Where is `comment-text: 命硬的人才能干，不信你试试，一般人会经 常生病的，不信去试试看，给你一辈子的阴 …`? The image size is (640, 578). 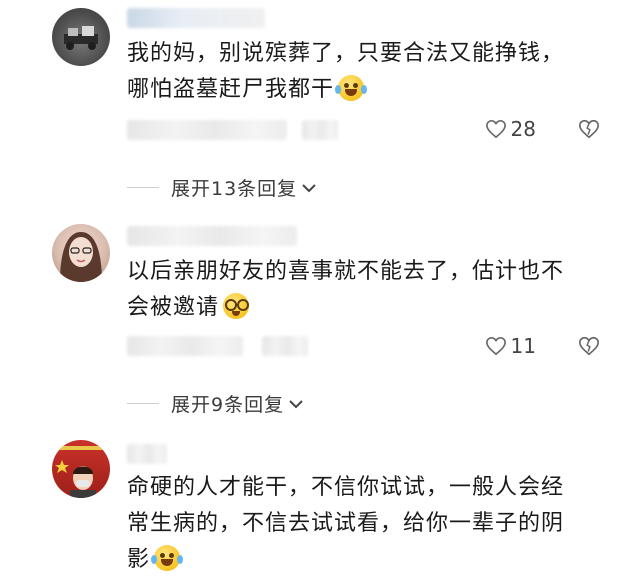 comment-text: 命硬的人才能干，不信你试试，一般人会经 常生病的，不信去试试看，给你一辈子的阴 … is located at coordinates (367, 524).